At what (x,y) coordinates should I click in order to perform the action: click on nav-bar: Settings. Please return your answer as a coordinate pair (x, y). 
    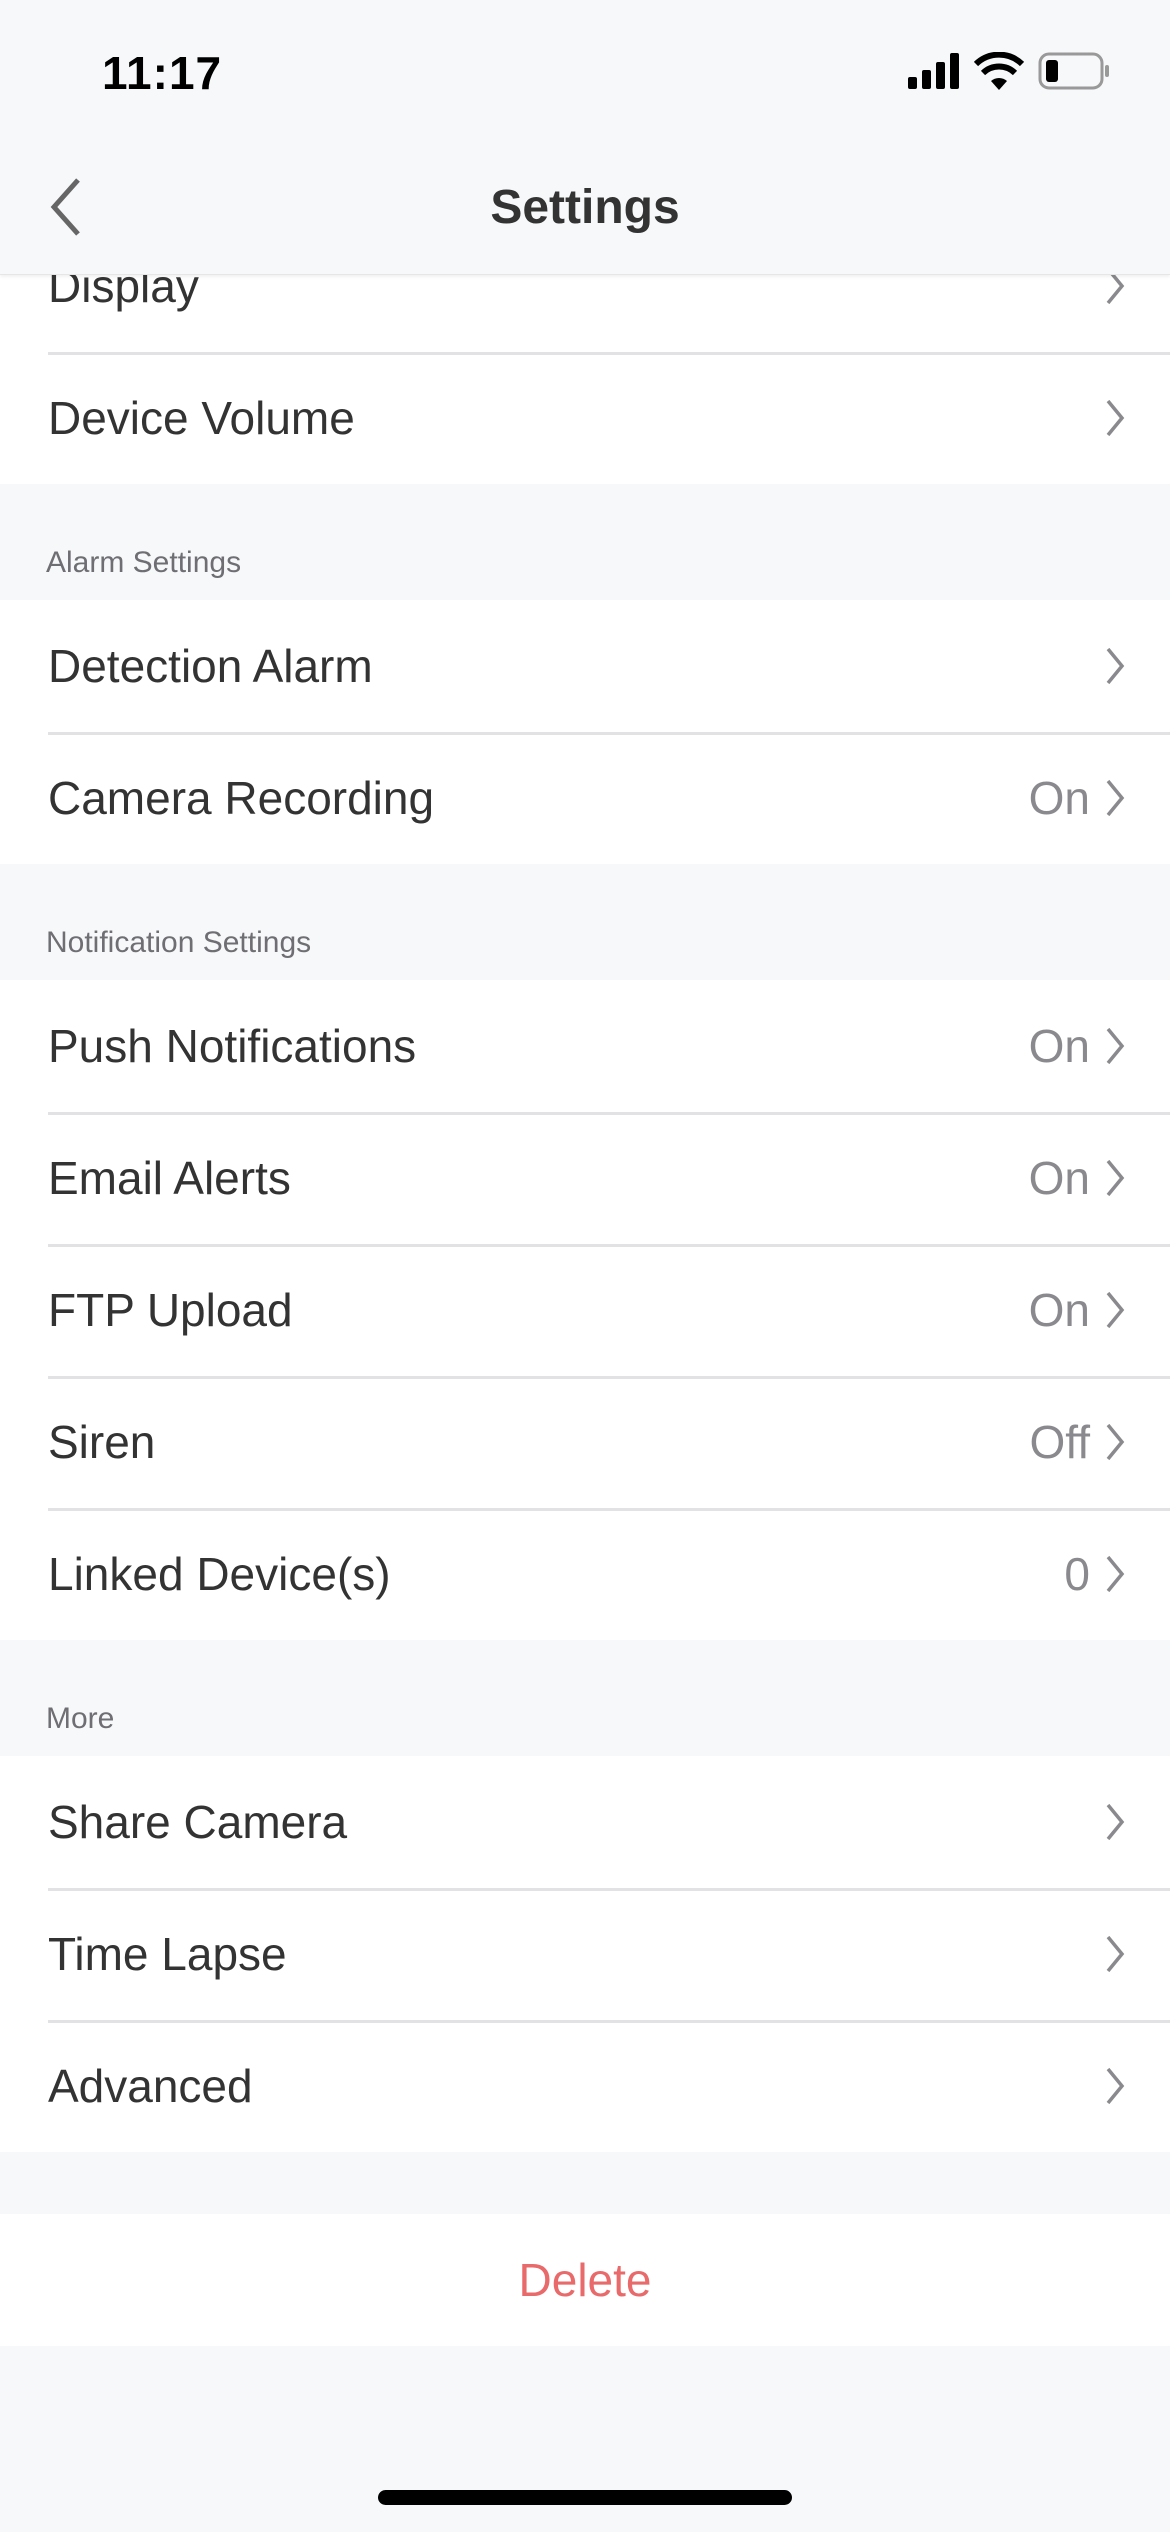
    Looking at the image, I should click on (585, 207).